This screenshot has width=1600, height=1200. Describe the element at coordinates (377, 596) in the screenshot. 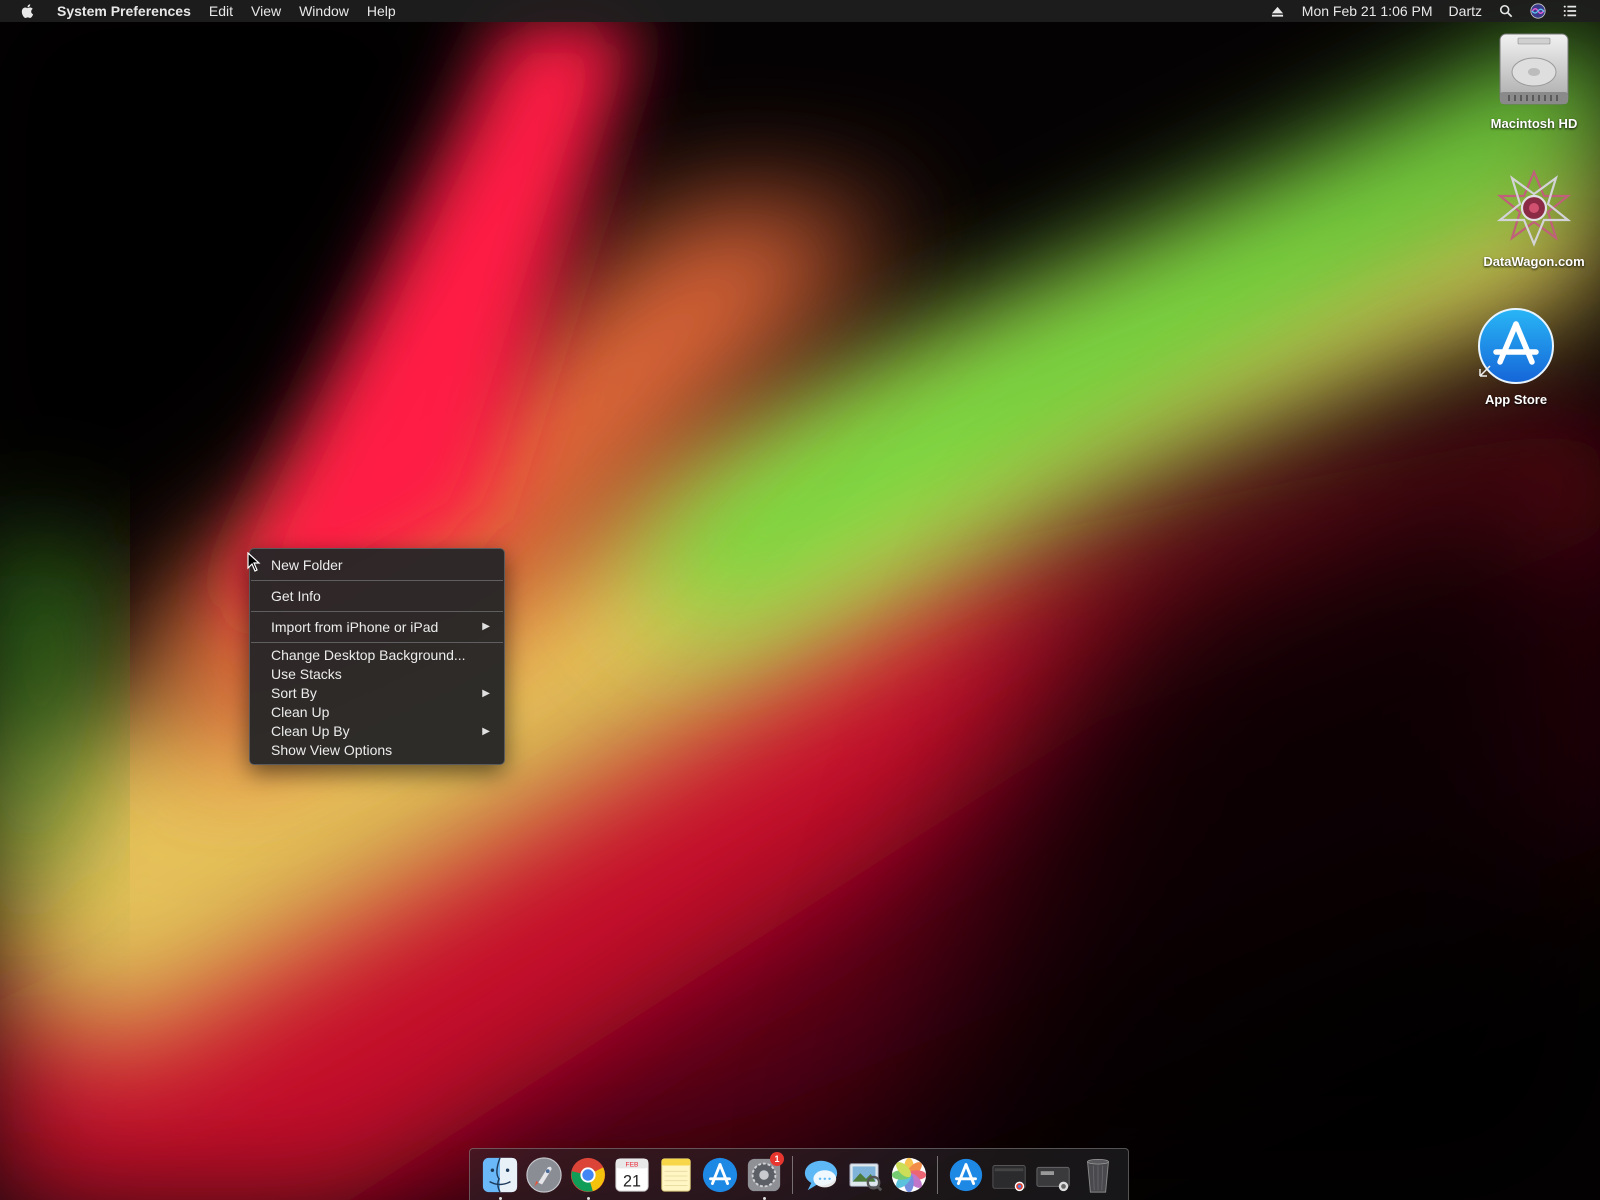

I see `menu-item-get-info: Get Info` at that location.